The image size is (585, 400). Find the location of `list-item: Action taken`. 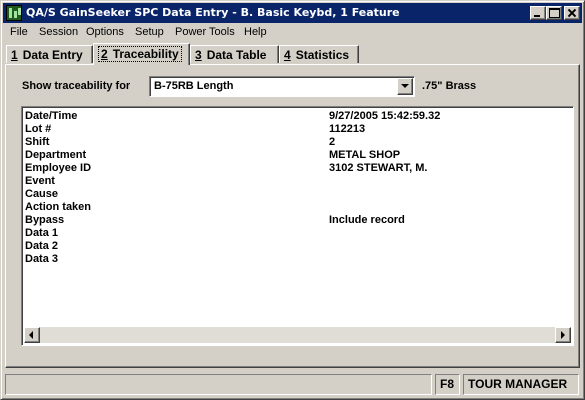

list-item: Action taken is located at coordinates (295, 207).